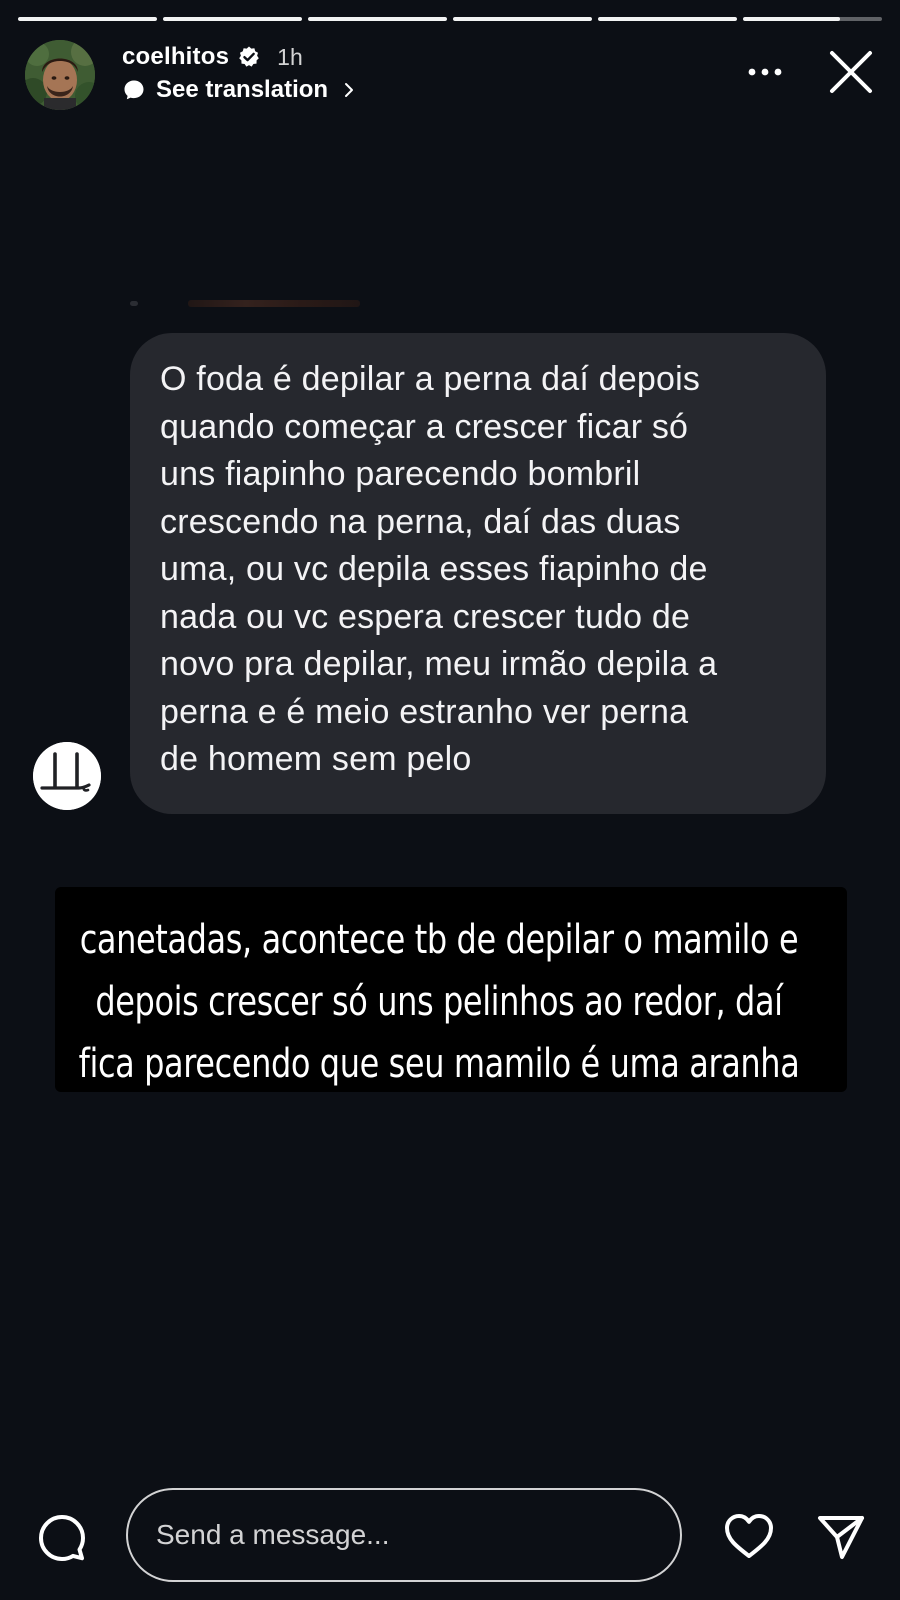 The height and width of the screenshot is (1600, 900). Describe the element at coordinates (439, 664) in the screenshot. I see `message-line: novo pra depilar, meu irmão depila a` at that location.